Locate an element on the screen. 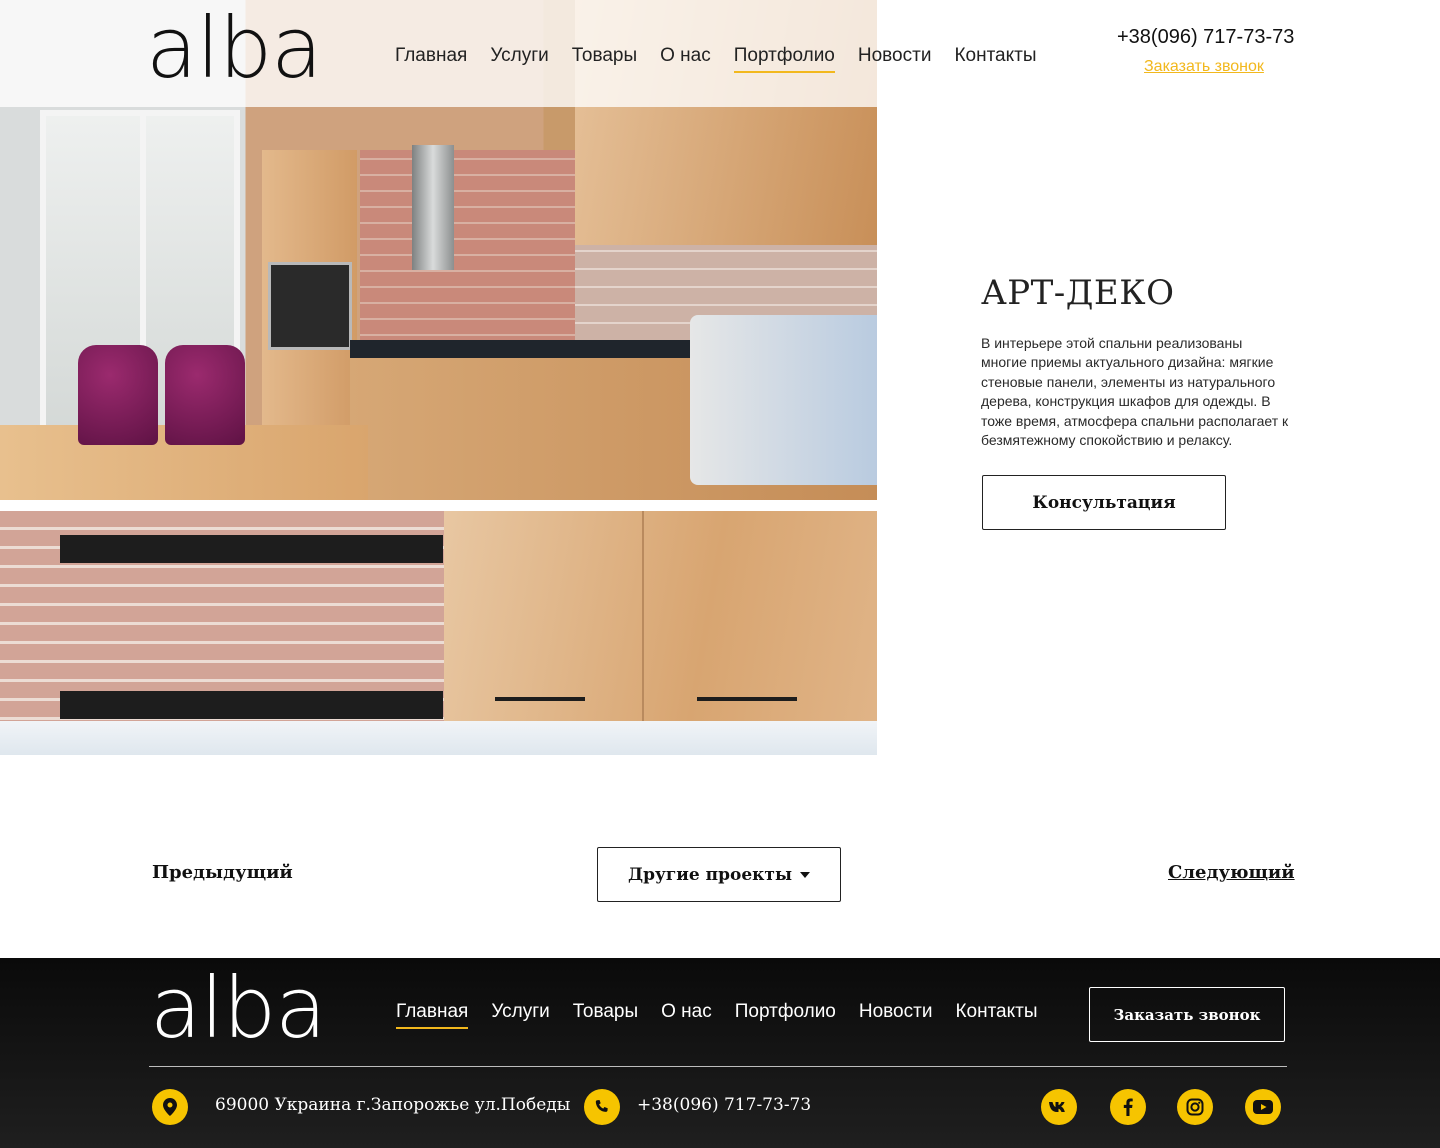 Image resolution: width=1440 pixels, height=1148 pixels. footer-phone: +38(096) 717-73-73 is located at coordinates (724, 1105).